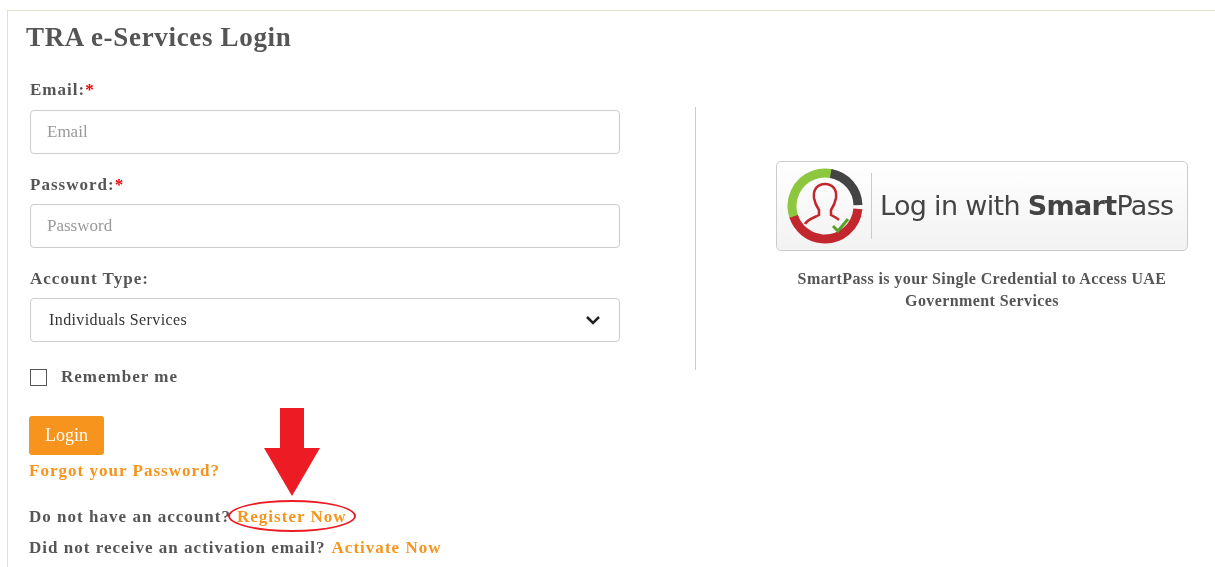 The image size is (1215, 567). What do you see at coordinates (291, 517) in the screenshot?
I see `register-link: Register Now` at bounding box center [291, 517].